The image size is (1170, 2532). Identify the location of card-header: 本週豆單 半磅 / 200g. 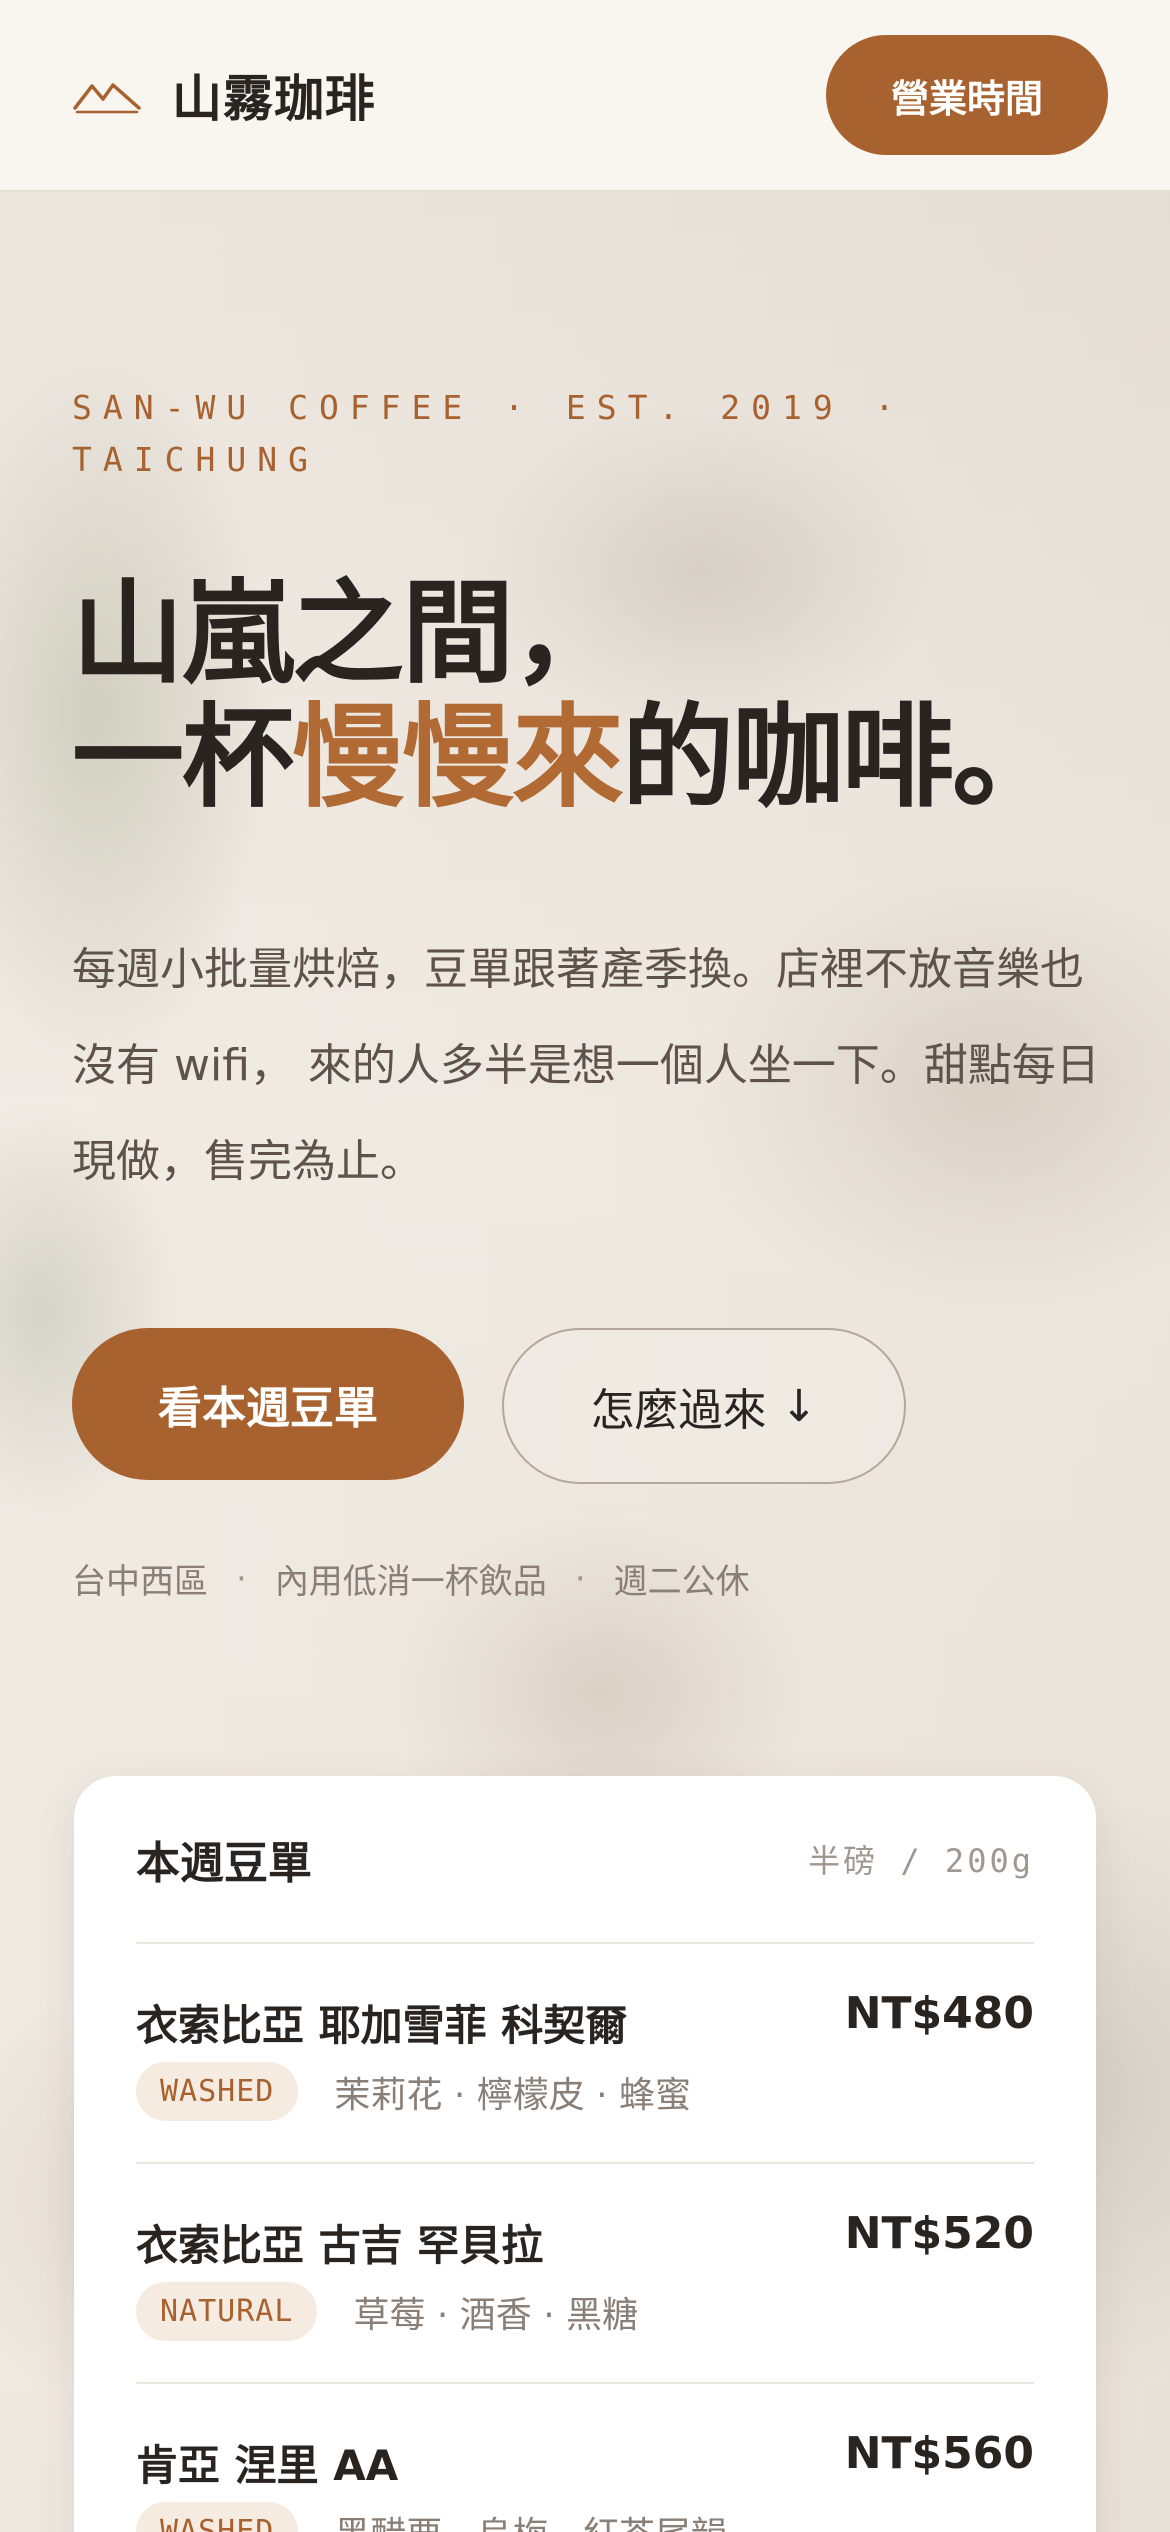
(585, 1860).